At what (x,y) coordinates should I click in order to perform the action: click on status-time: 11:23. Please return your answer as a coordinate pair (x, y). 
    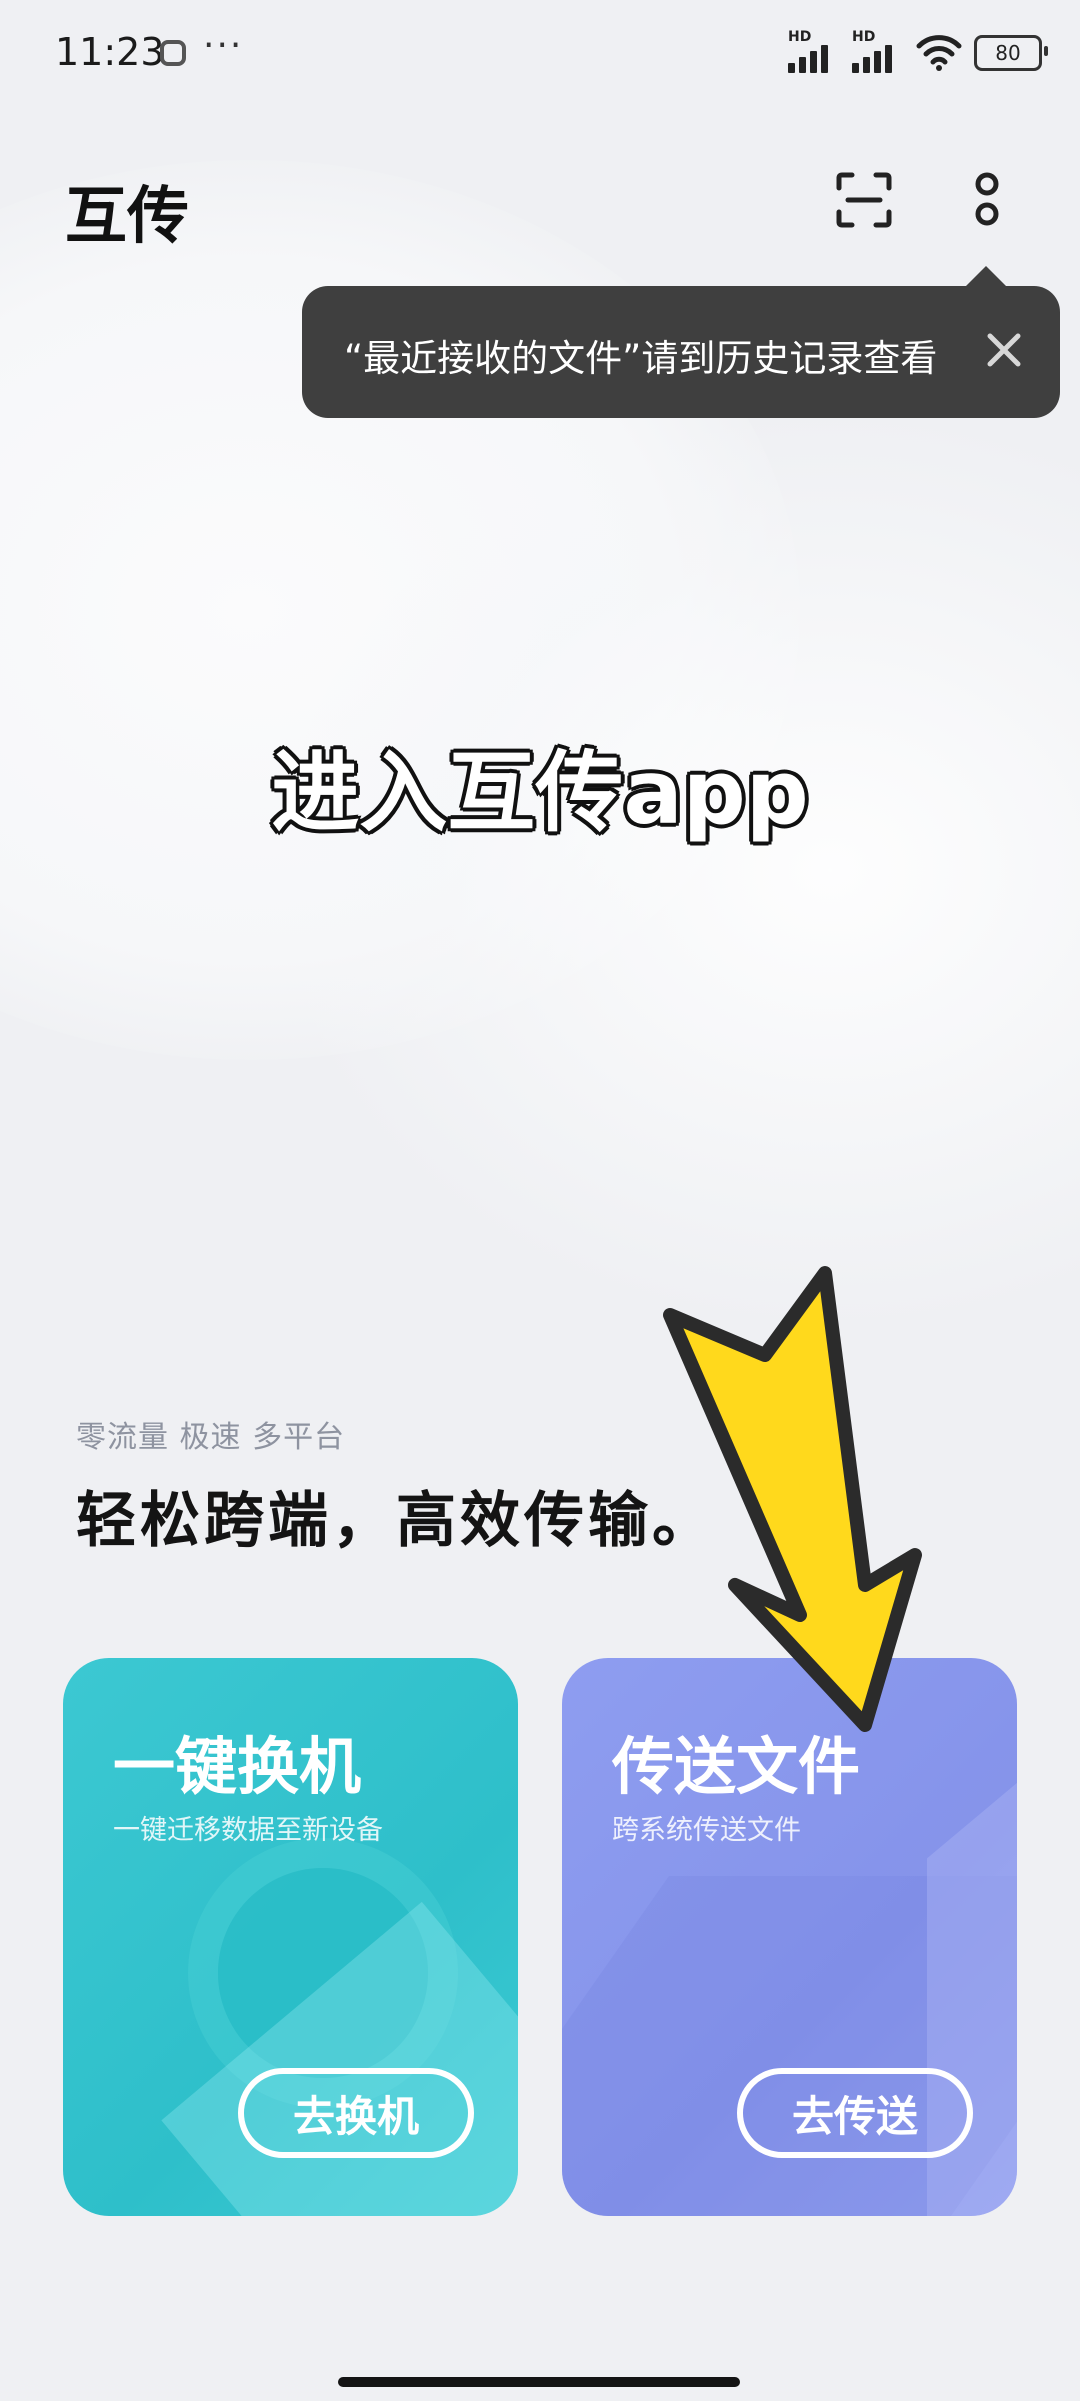
    Looking at the image, I should click on (110, 52).